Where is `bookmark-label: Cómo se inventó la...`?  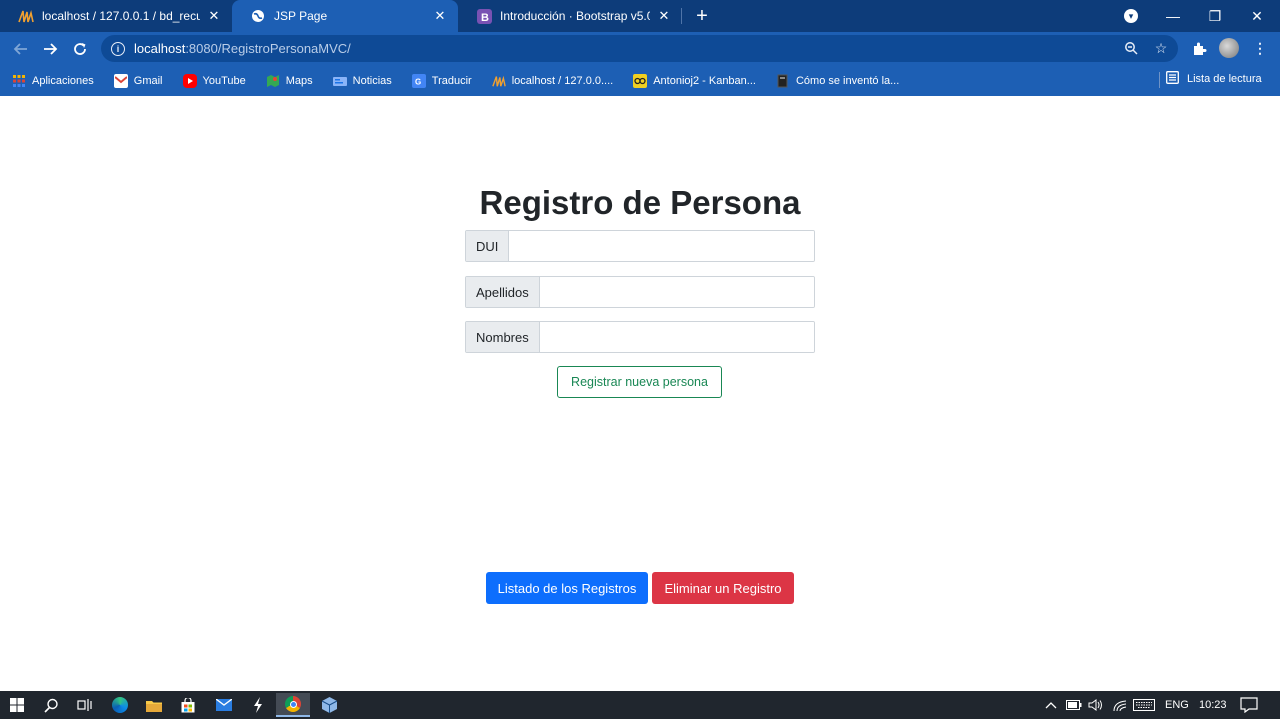 bookmark-label: Cómo se inventó la... is located at coordinates (847, 80).